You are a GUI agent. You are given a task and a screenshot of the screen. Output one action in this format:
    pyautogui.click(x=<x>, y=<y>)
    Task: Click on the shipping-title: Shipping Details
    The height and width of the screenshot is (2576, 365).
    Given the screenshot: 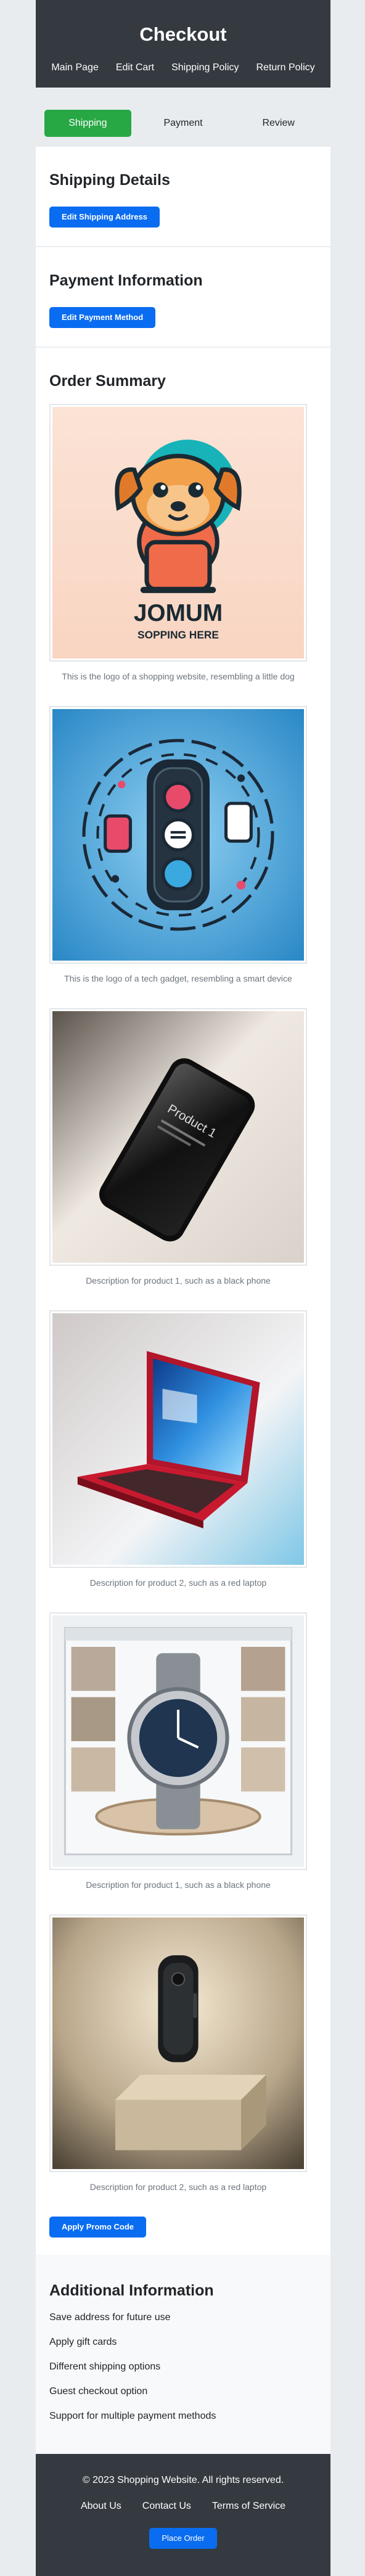 What is the action you would take?
    pyautogui.click(x=109, y=180)
    